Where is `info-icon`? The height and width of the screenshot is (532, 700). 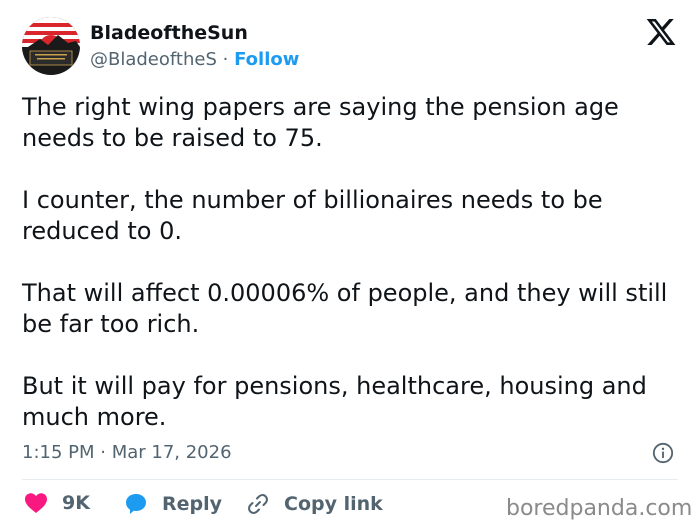 info-icon is located at coordinates (663, 453).